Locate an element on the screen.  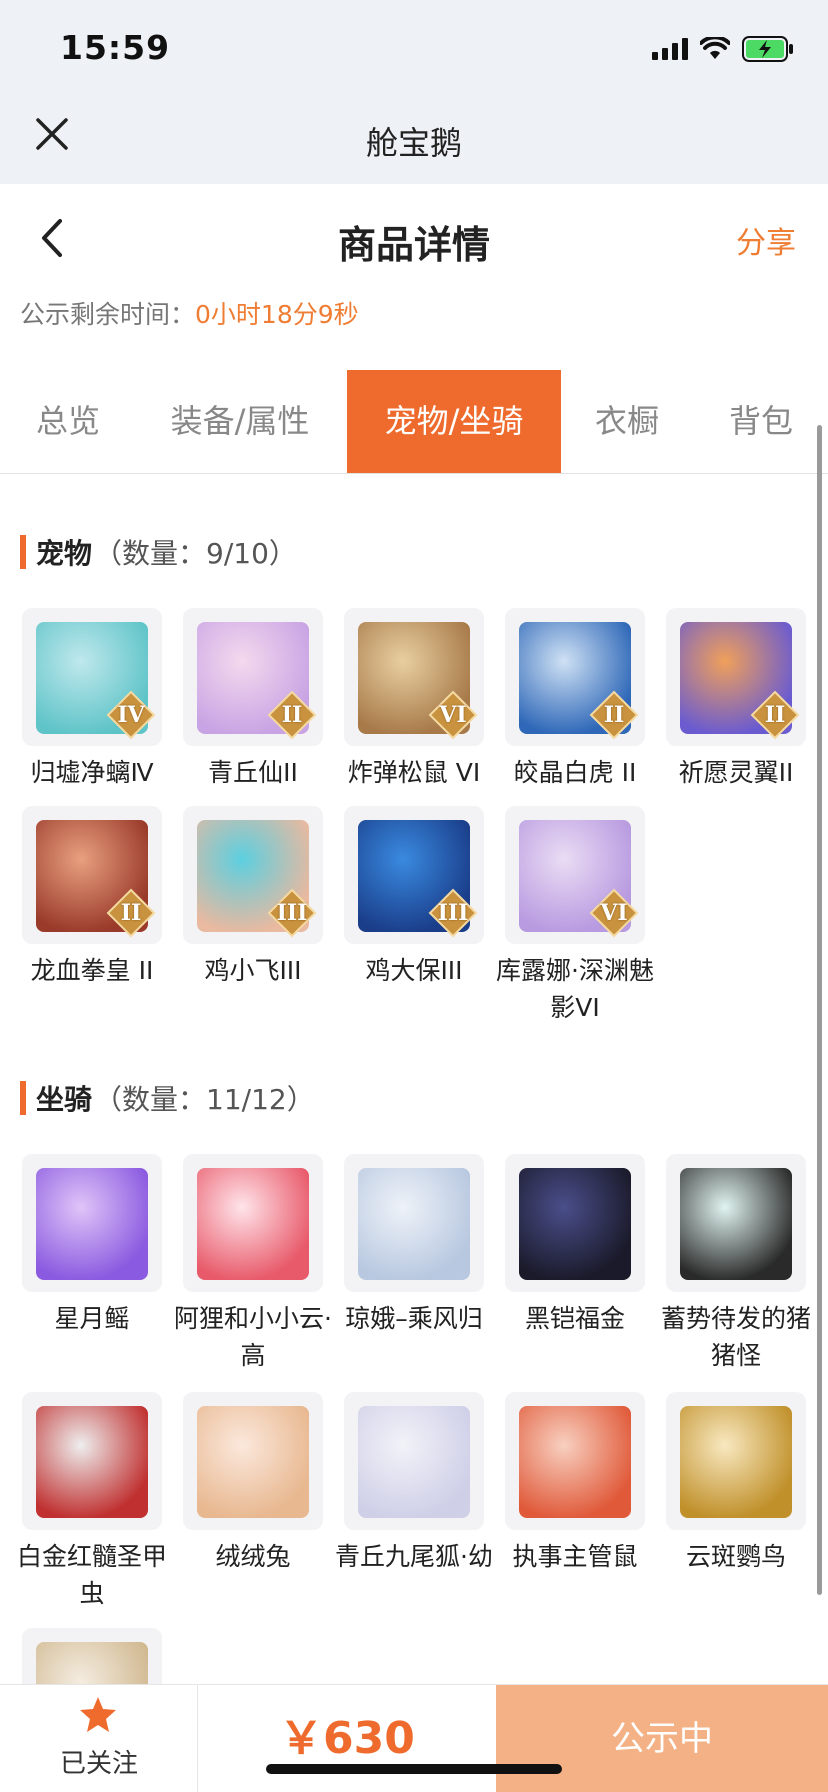
app-nav-bar: 舱宝鹅 is located at coordinates (414, 139).